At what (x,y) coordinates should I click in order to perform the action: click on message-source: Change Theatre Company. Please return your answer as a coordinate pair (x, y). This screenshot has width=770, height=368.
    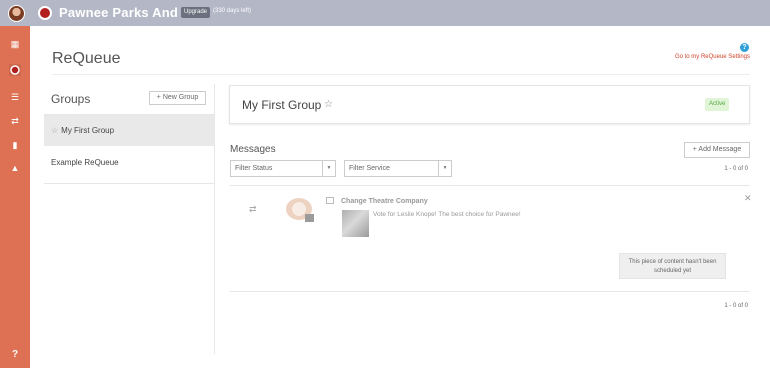
    Looking at the image, I should click on (384, 201).